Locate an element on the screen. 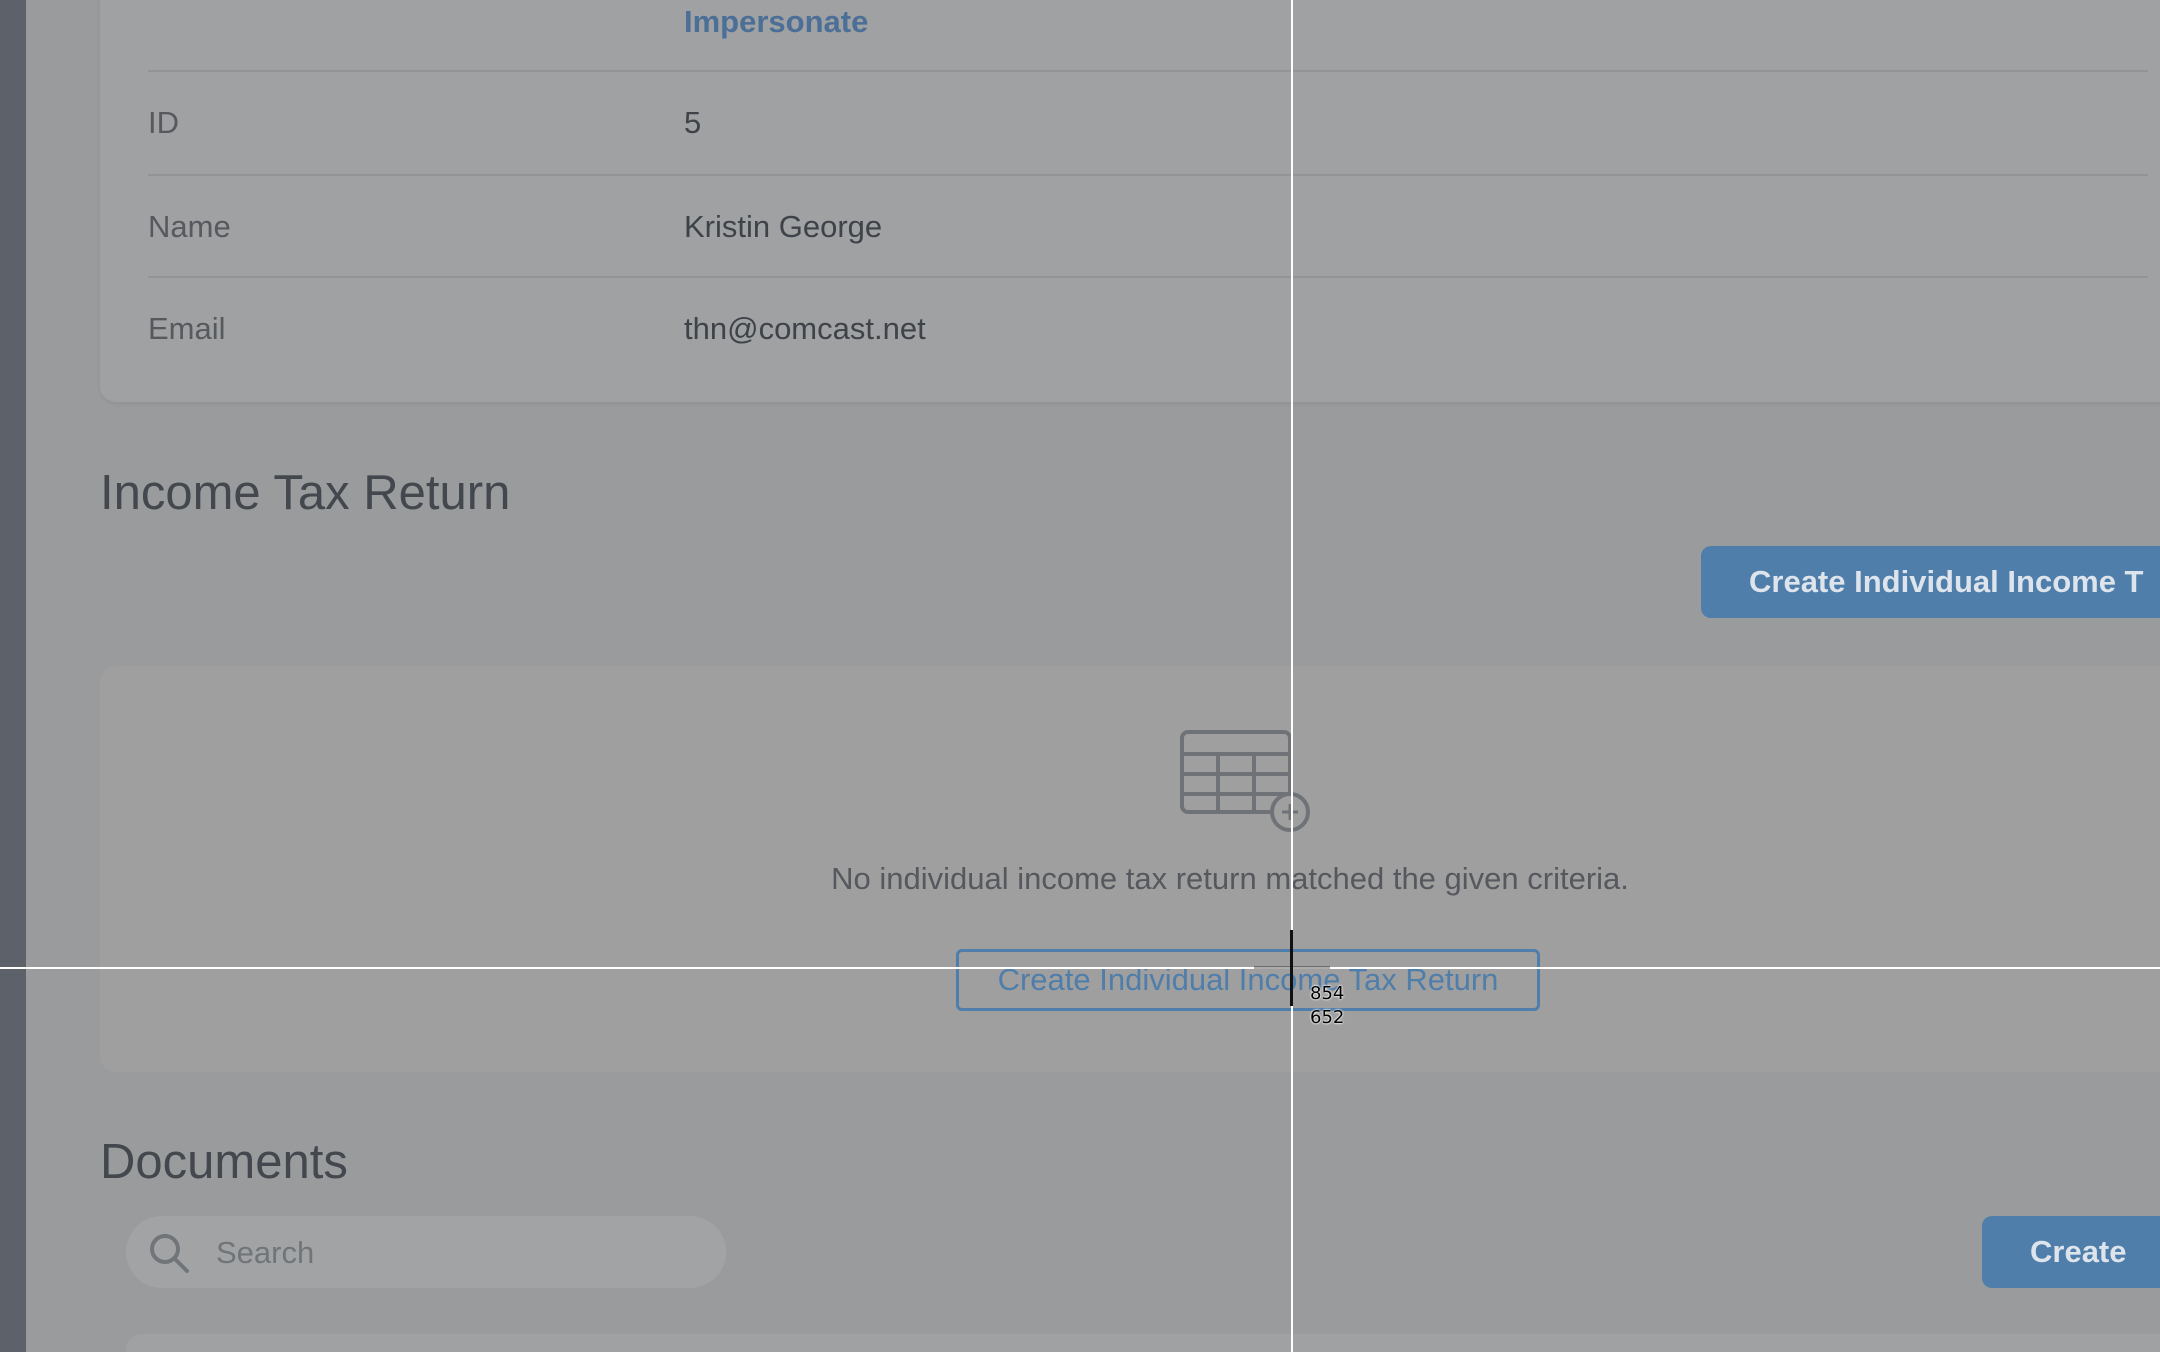  detail-row-email: Email thn@comcast.net is located at coordinates (1148, 328).